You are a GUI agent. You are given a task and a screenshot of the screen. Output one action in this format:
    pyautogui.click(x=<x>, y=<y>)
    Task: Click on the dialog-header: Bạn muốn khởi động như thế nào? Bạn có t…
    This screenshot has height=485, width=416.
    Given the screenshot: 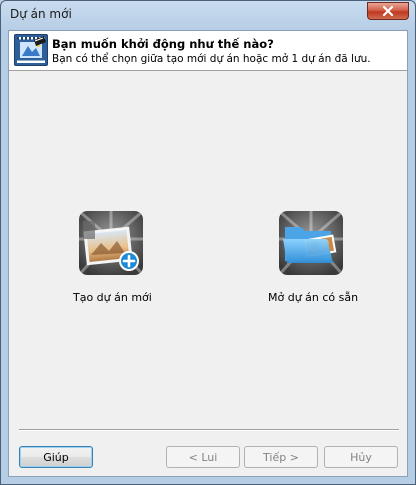 What is the action you would take?
    pyautogui.click(x=208, y=51)
    